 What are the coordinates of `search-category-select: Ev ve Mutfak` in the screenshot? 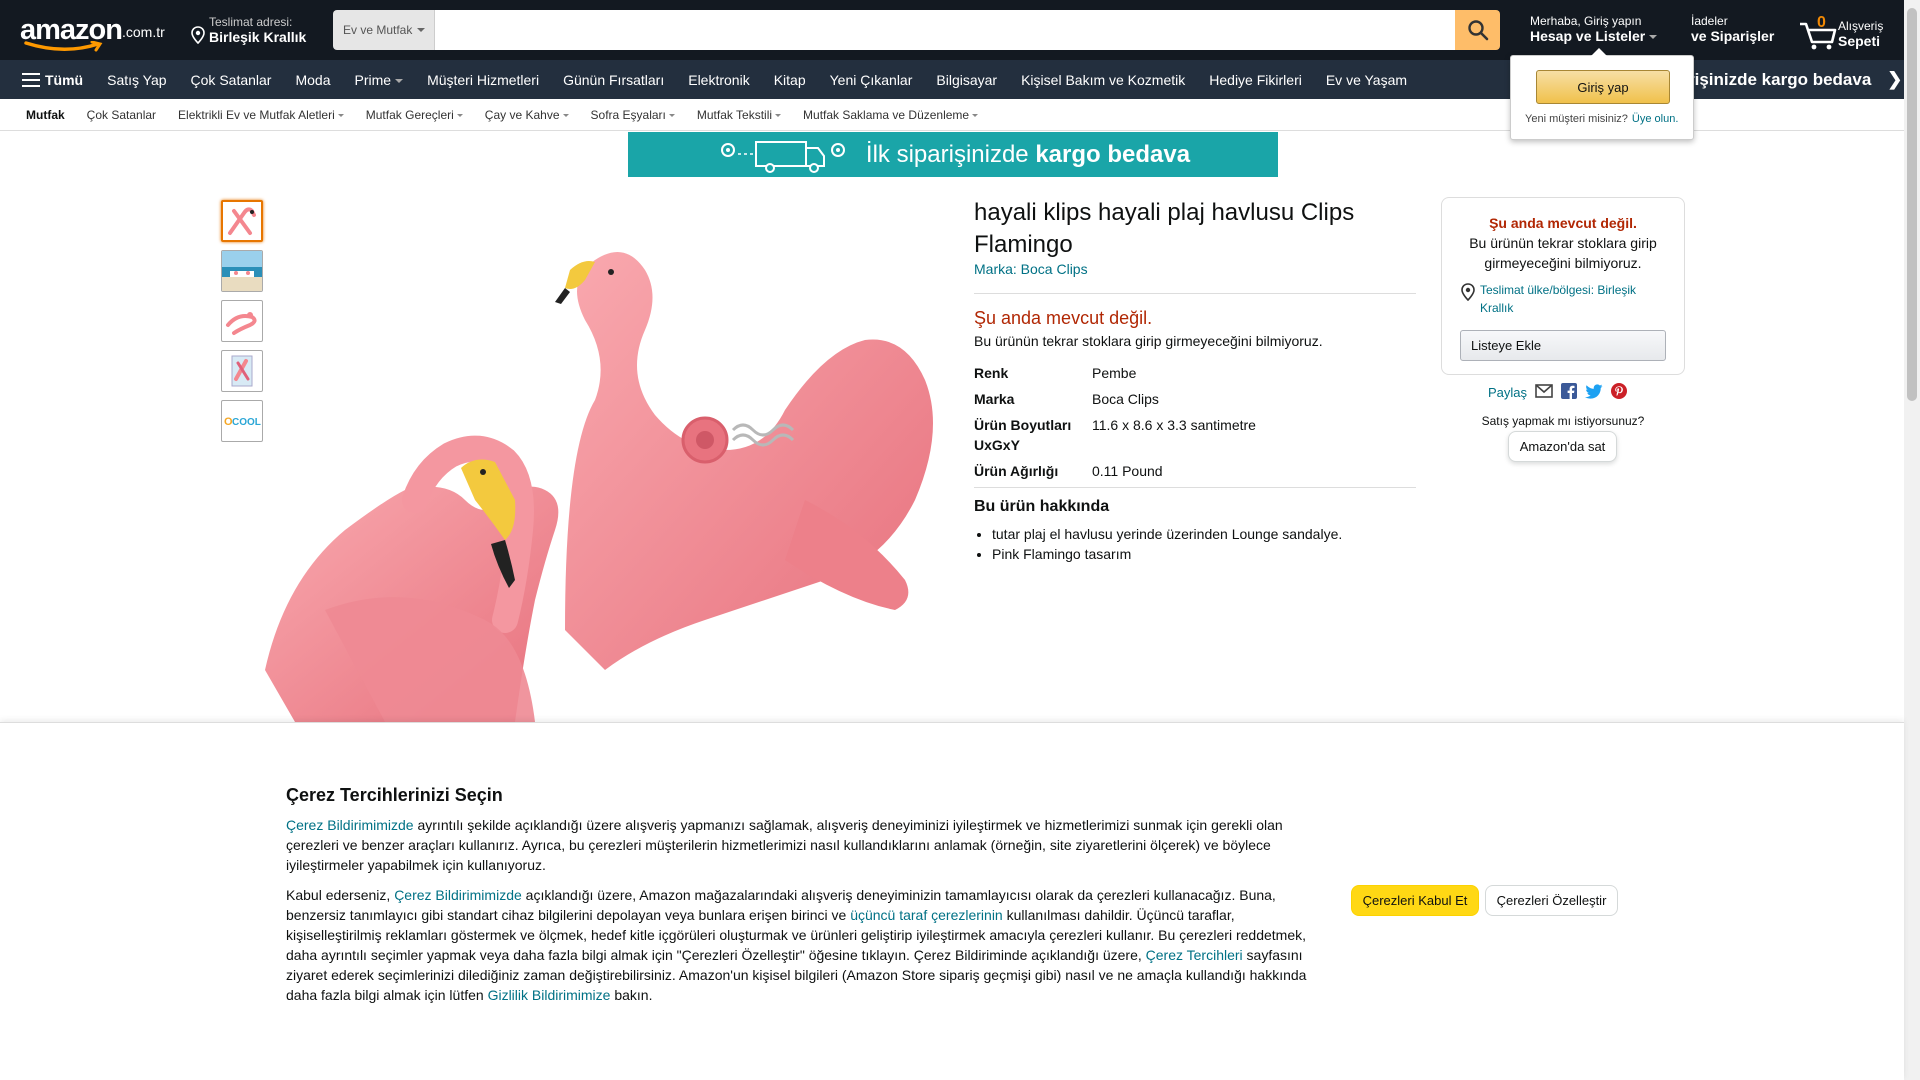 It's located at (384, 30).